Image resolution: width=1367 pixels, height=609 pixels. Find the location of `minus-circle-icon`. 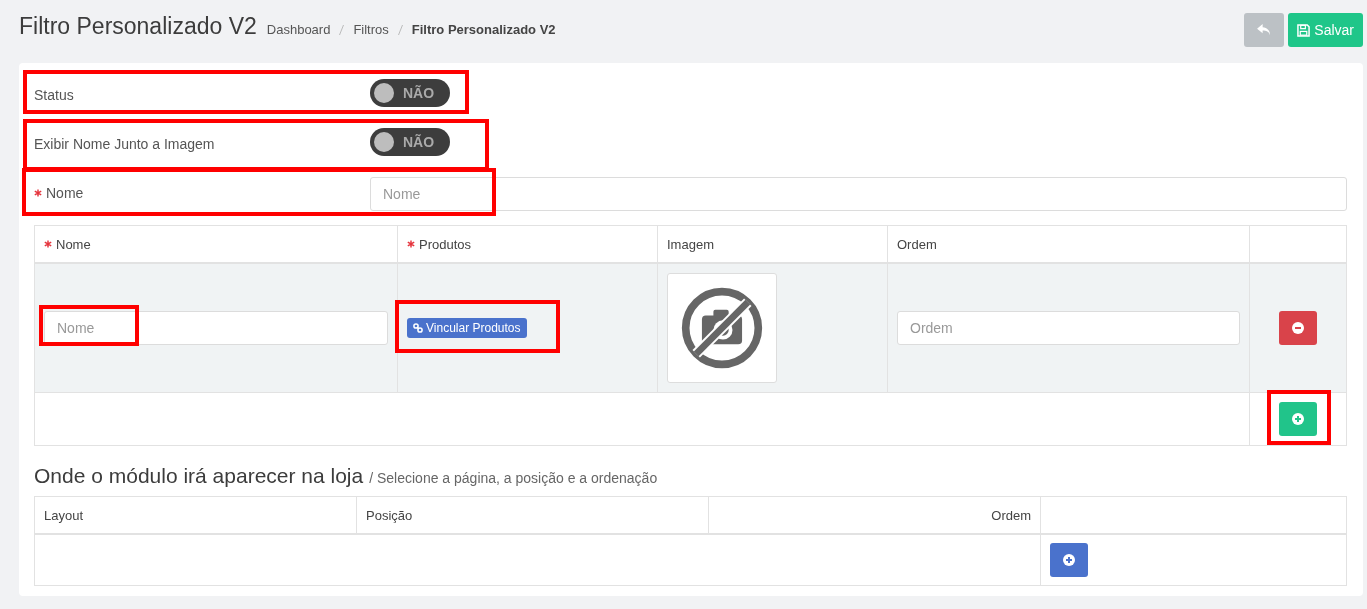

minus-circle-icon is located at coordinates (1298, 328).